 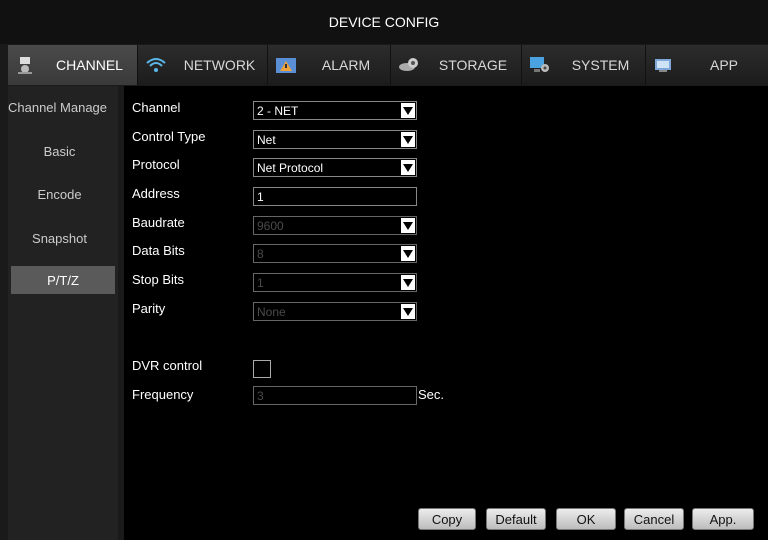 I want to click on frequency-label: Frequency, so click(x=163, y=394).